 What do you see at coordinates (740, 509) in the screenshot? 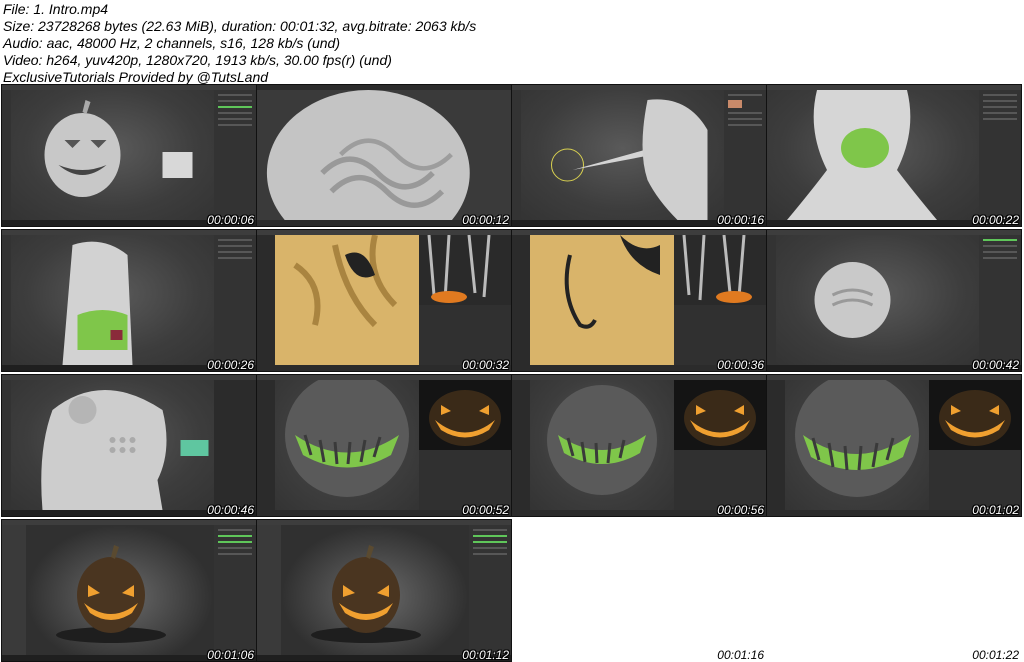
I see `timestamp: 00:00:56` at bounding box center [740, 509].